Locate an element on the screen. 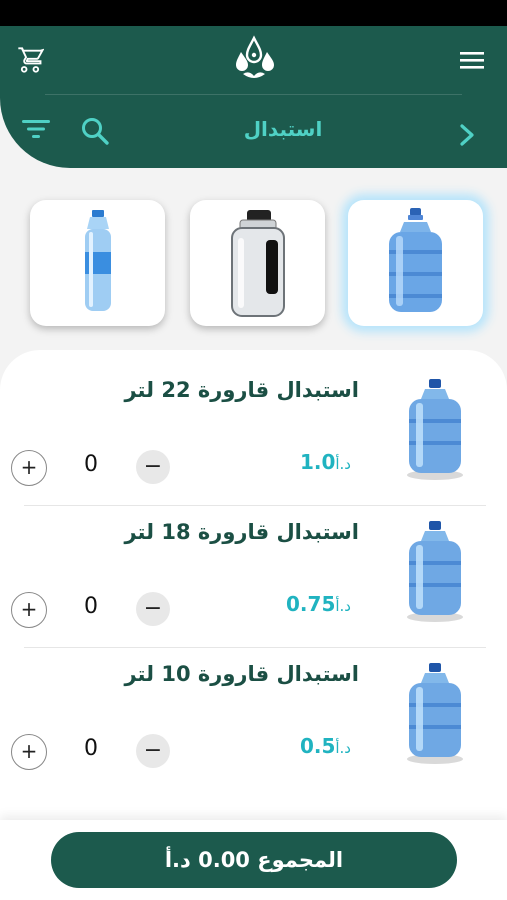 The width and height of the screenshot is (507, 900). price-value: 0.75 is located at coordinates (311, 604).